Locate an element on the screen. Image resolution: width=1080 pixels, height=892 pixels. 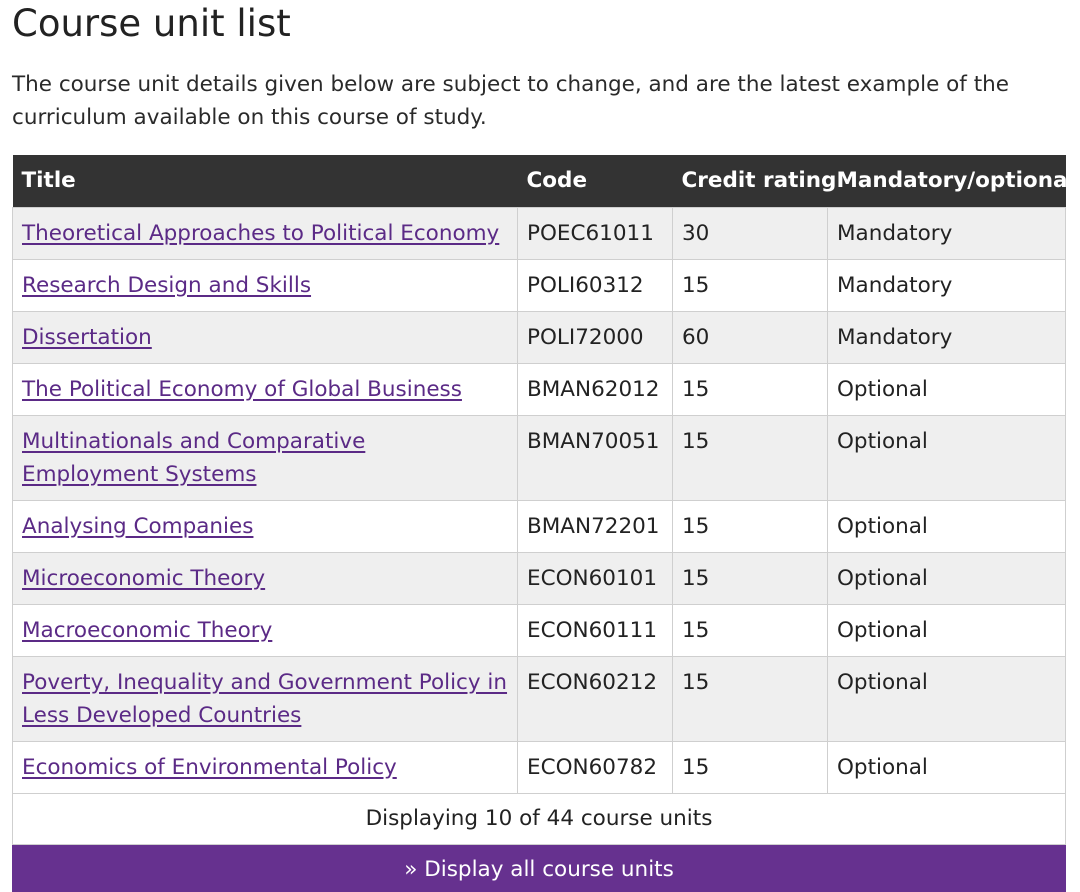
unit-title-link: Microeconomic Theory is located at coordinates (143, 578).